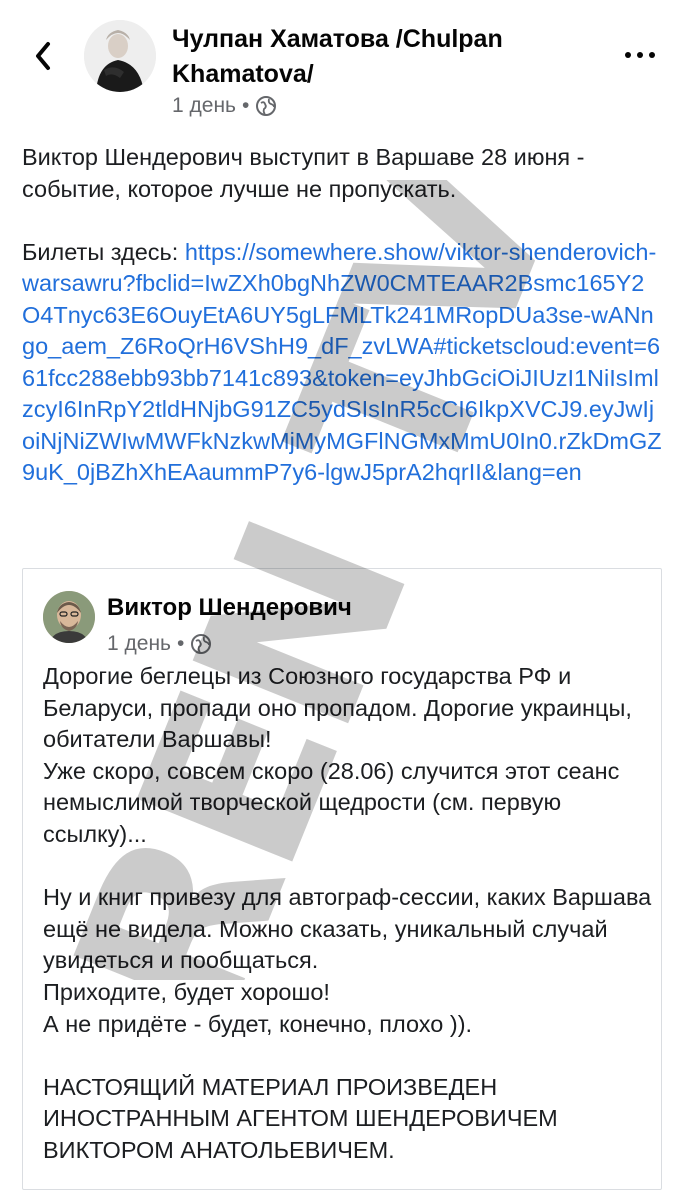 This screenshot has height=1200, width=684. Describe the element at coordinates (204, 106) in the screenshot. I see `post-time: 1 день` at that location.